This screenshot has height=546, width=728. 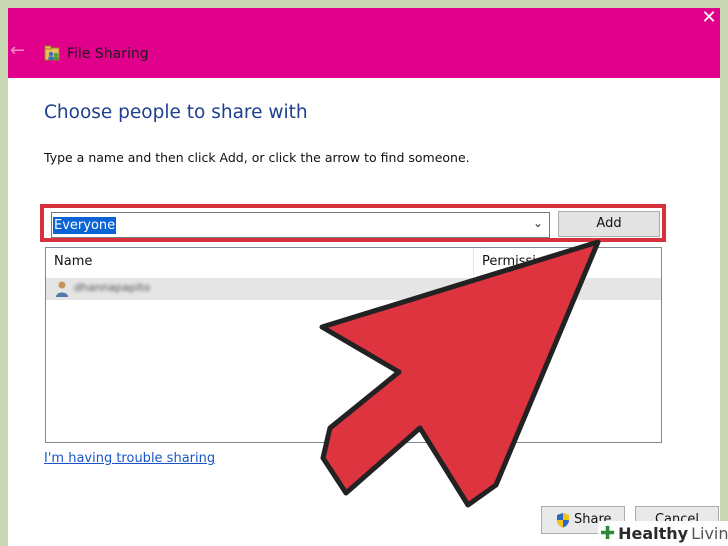 What do you see at coordinates (108, 54) in the screenshot?
I see `window-title: File Sharing` at bounding box center [108, 54].